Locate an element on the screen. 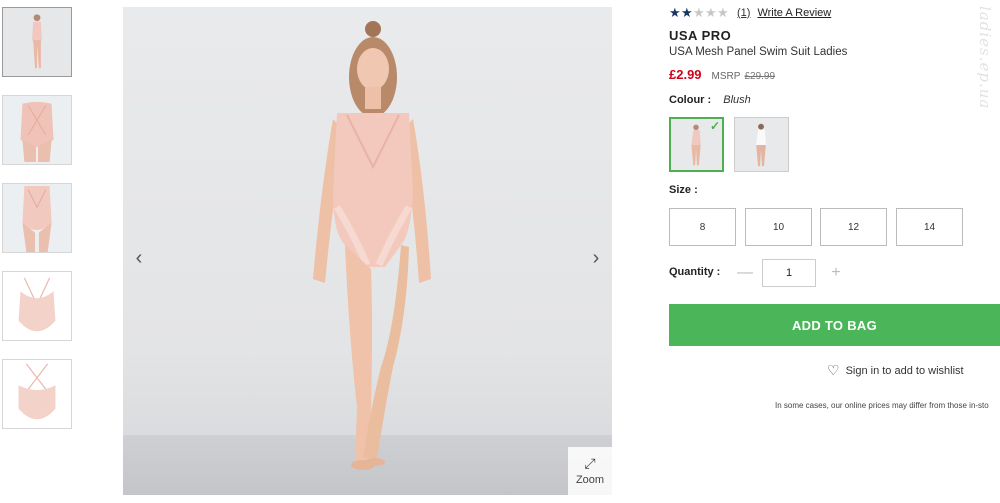 The width and height of the screenshot is (1000, 503). zoom-button: ⤢ Zoom is located at coordinates (590, 471).